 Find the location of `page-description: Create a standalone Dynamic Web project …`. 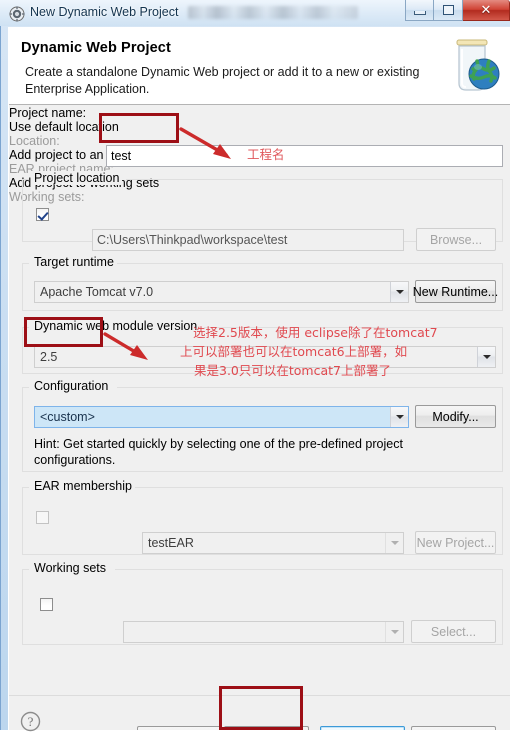

page-description: Create a standalone Dynamic Web project … is located at coordinates (222, 80).